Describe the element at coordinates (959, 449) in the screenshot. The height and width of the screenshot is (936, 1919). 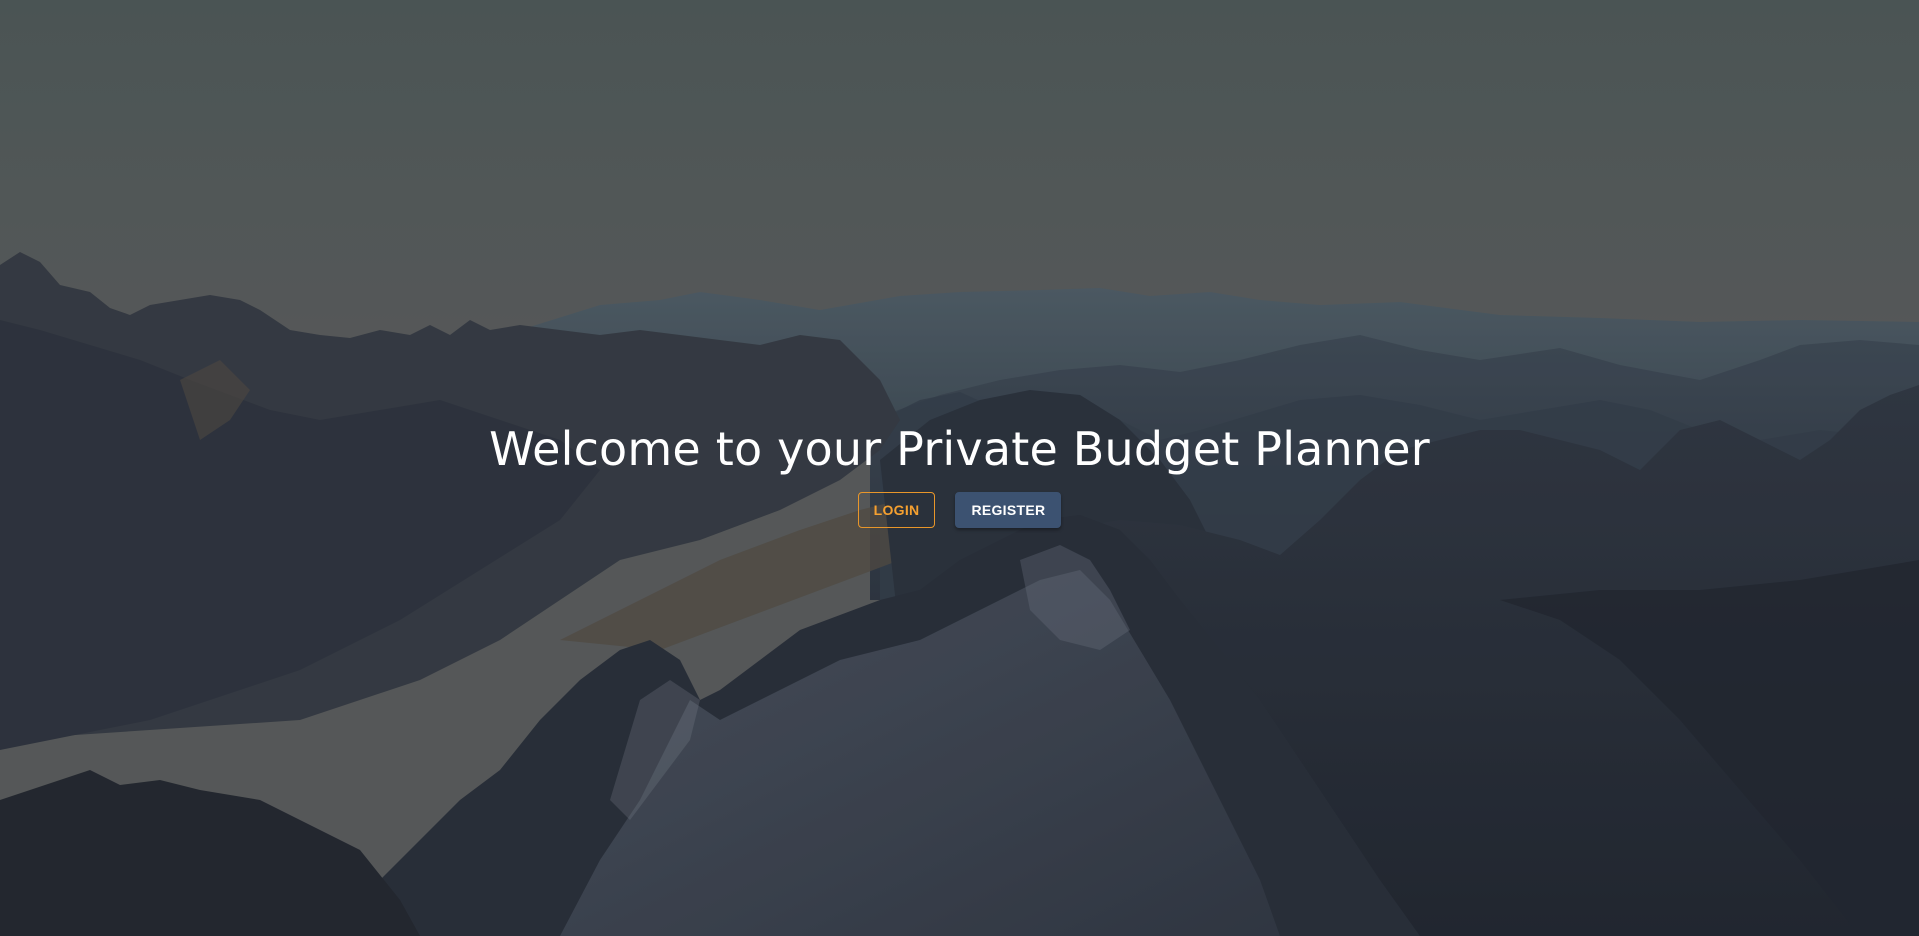
I see `page-title: Welcome to your Private Budget Planner` at that location.